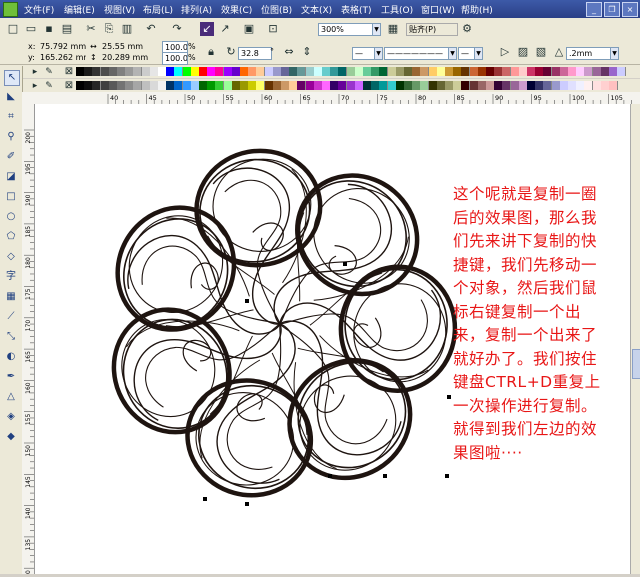 The width and height of the screenshot is (640, 577). What do you see at coordinates (11, 237) in the screenshot?
I see `polygon-tool-icon: ⬠` at bounding box center [11, 237].